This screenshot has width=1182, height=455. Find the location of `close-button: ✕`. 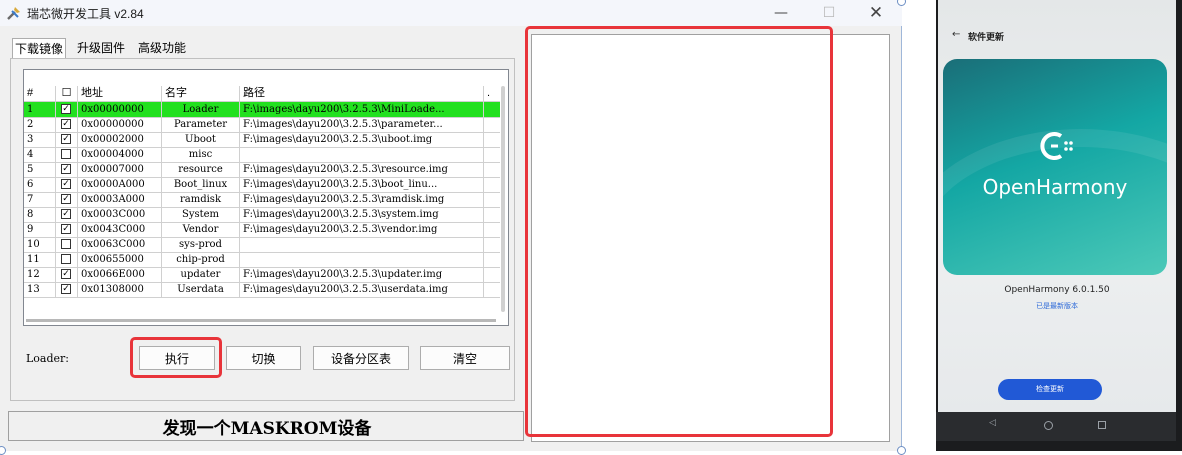

close-button: ✕ is located at coordinates (876, 13).